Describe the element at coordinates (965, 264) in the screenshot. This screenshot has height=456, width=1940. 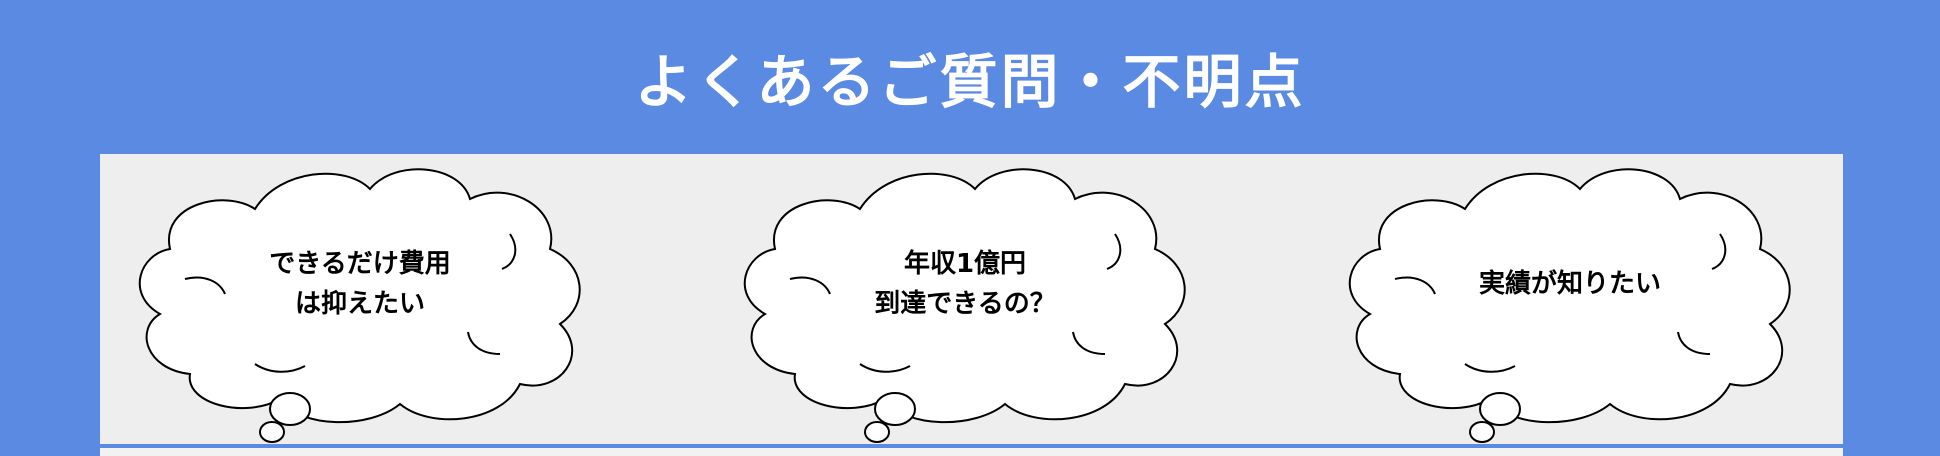
I see `question-line-1: 年収1億円` at that location.